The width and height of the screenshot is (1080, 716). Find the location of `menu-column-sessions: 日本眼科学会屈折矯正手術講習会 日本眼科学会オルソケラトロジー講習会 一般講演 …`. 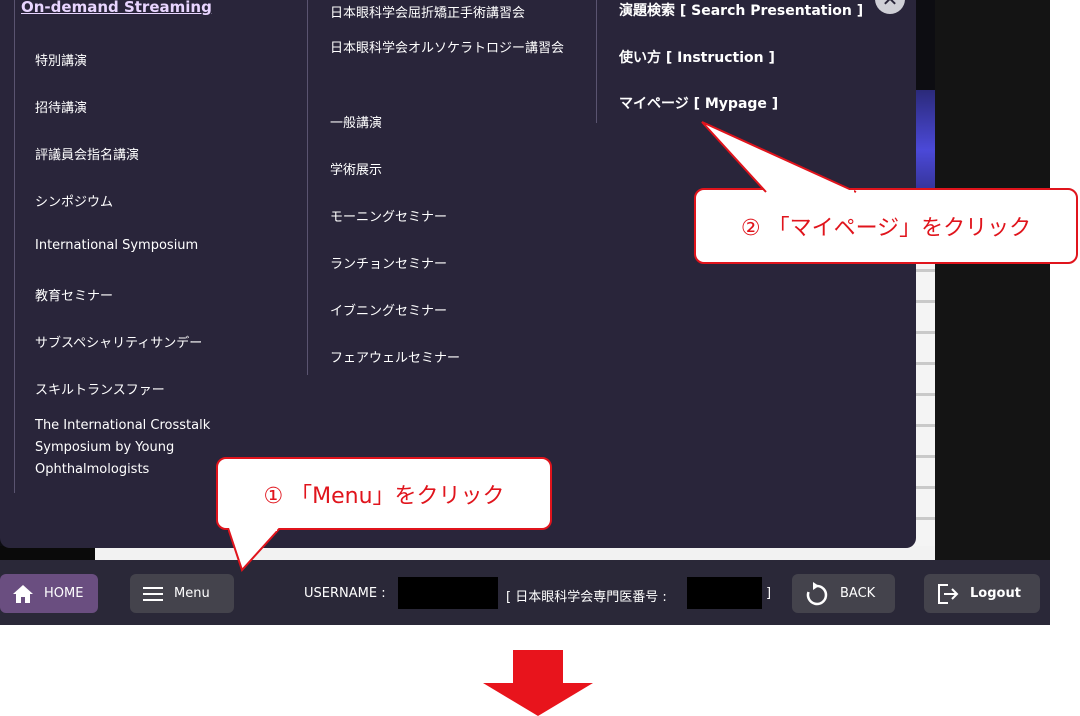

menu-column-sessions: 日本眼科学会屈折矯正手術講習会 日本眼科学会オルソケラトロジー講習会 一般講演 … is located at coordinates (450, 187).